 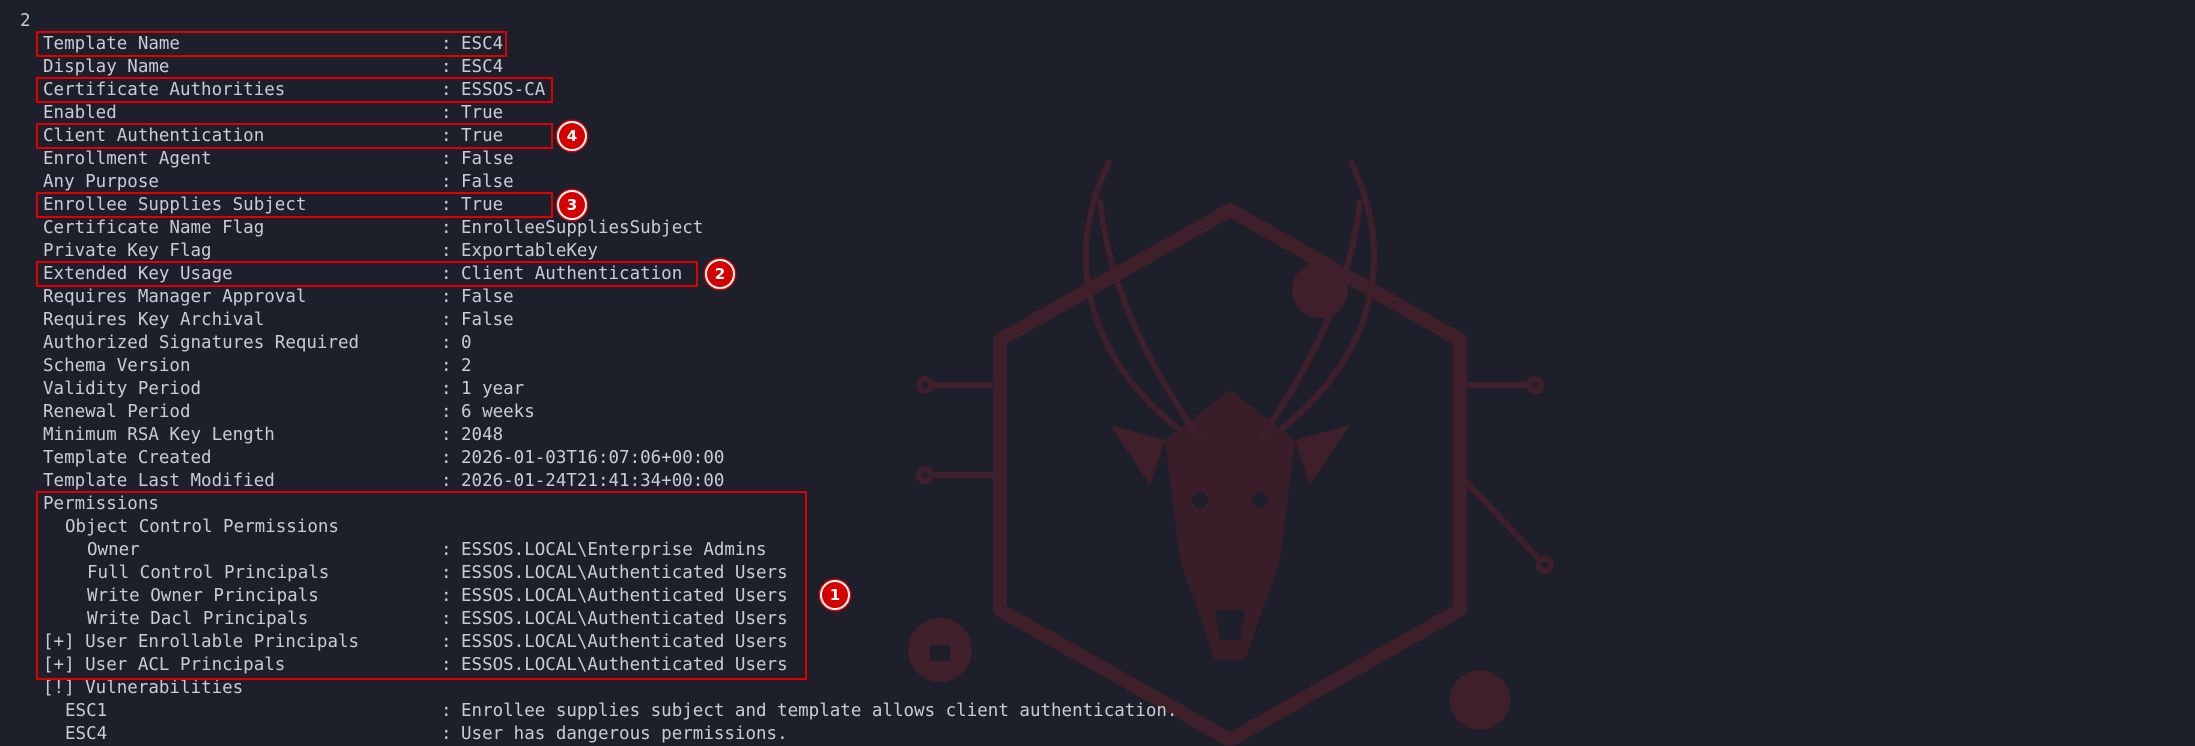 What do you see at coordinates (466, 366) in the screenshot?
I see `property-value: 2` at bounding box center [466, 366].